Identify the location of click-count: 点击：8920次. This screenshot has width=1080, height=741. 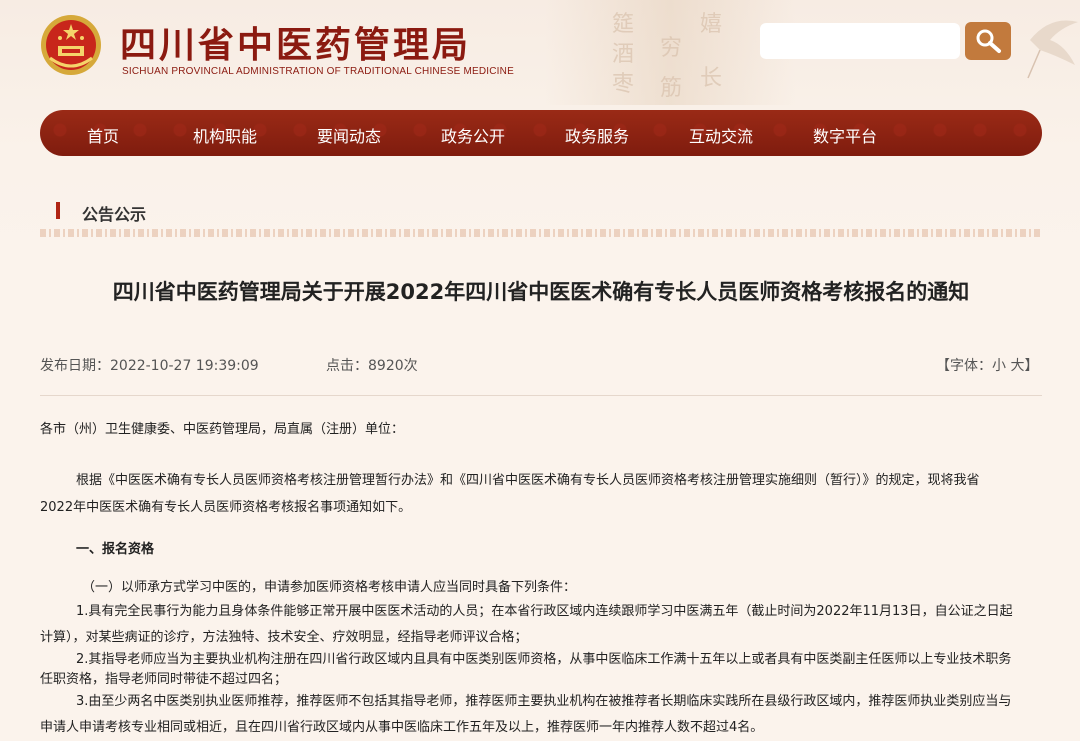
(372, 366).